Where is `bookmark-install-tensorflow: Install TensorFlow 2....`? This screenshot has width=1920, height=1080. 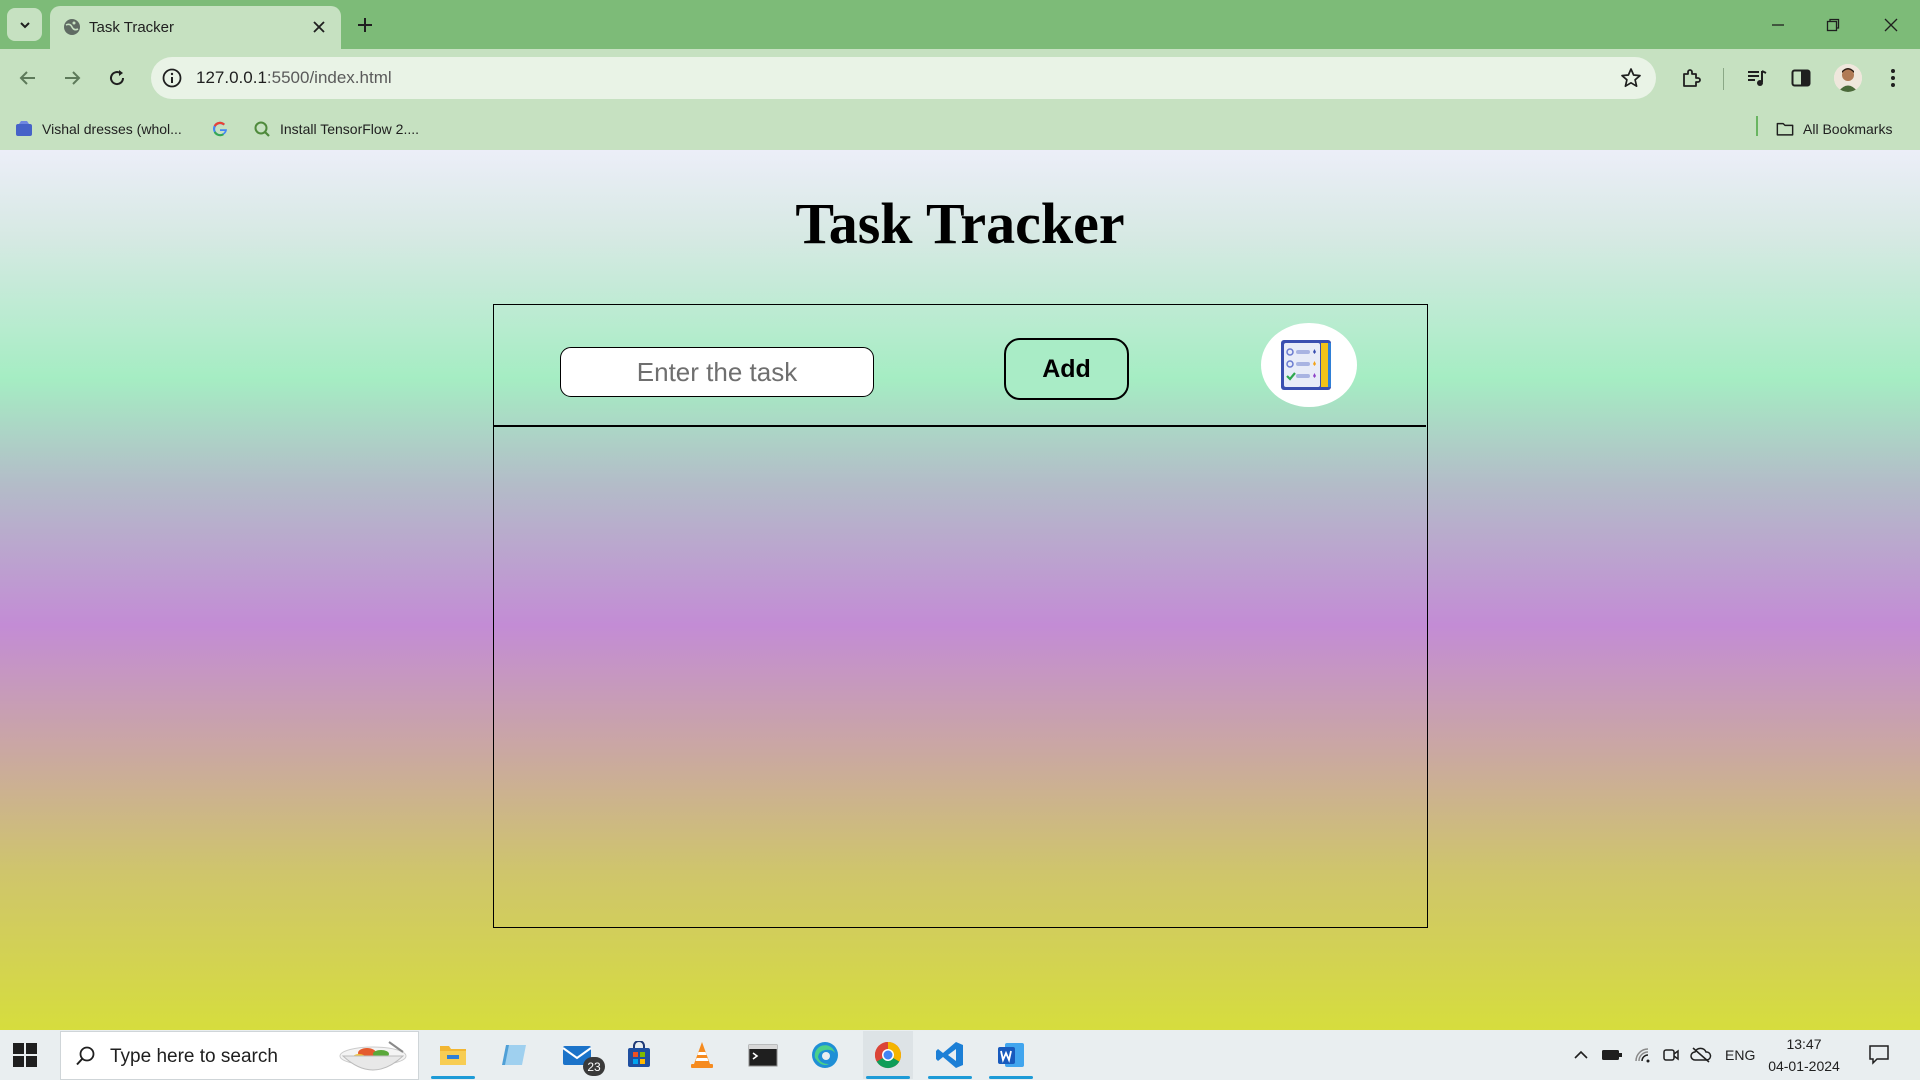 bookmark-install-tensorflow: Install TensorFlow 2.... is located at coordinates (336, 129).